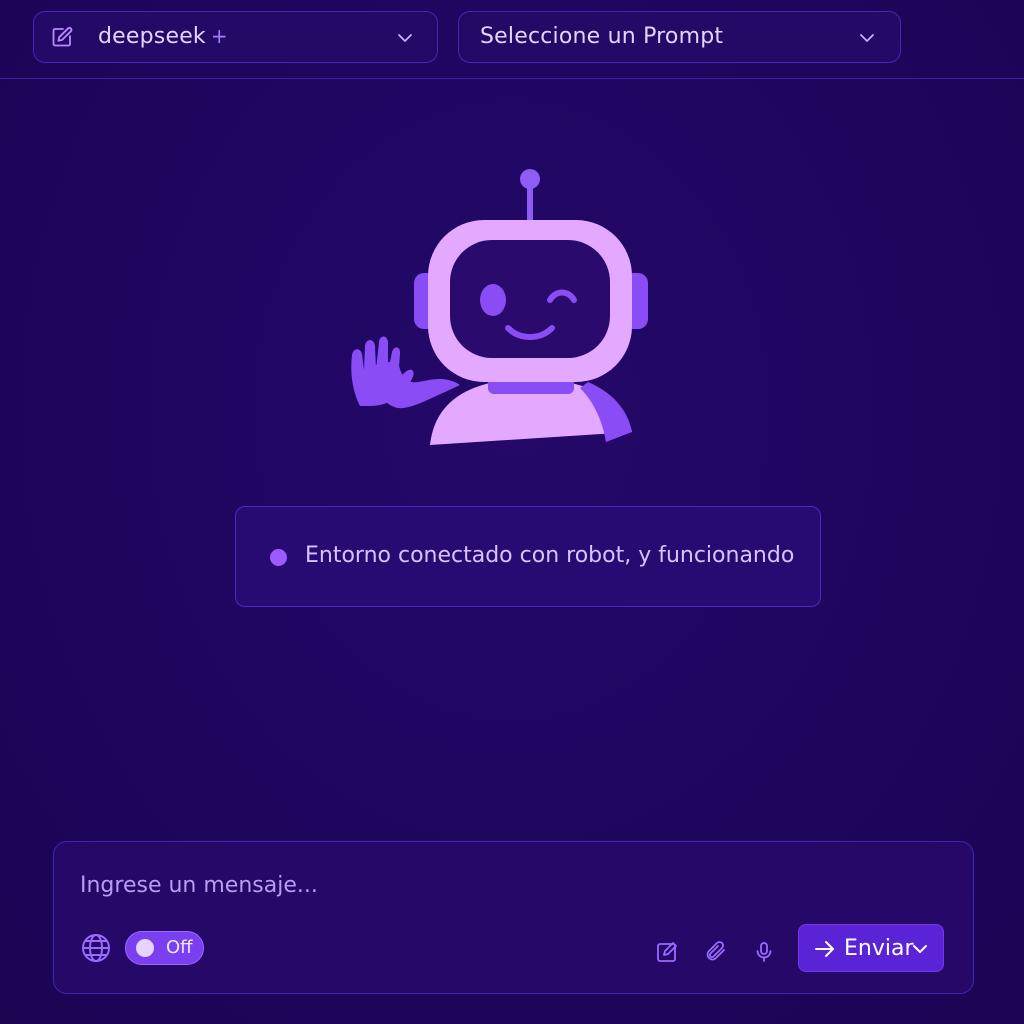  I want to click on top-bar: deepseek + Seleccione un Prompt, so click(512, 39).